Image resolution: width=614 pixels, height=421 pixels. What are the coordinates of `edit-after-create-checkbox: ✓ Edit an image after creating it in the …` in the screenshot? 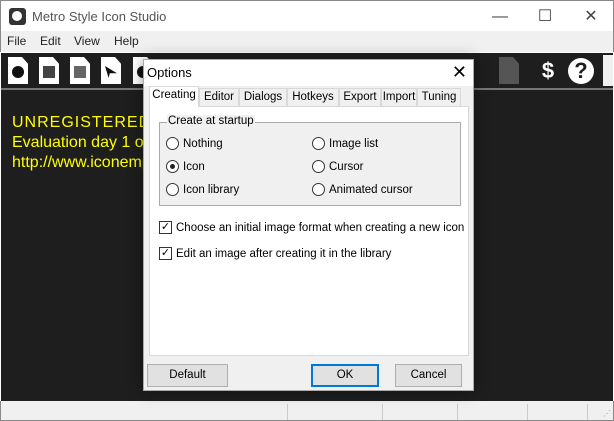 It's located at (275, 253).